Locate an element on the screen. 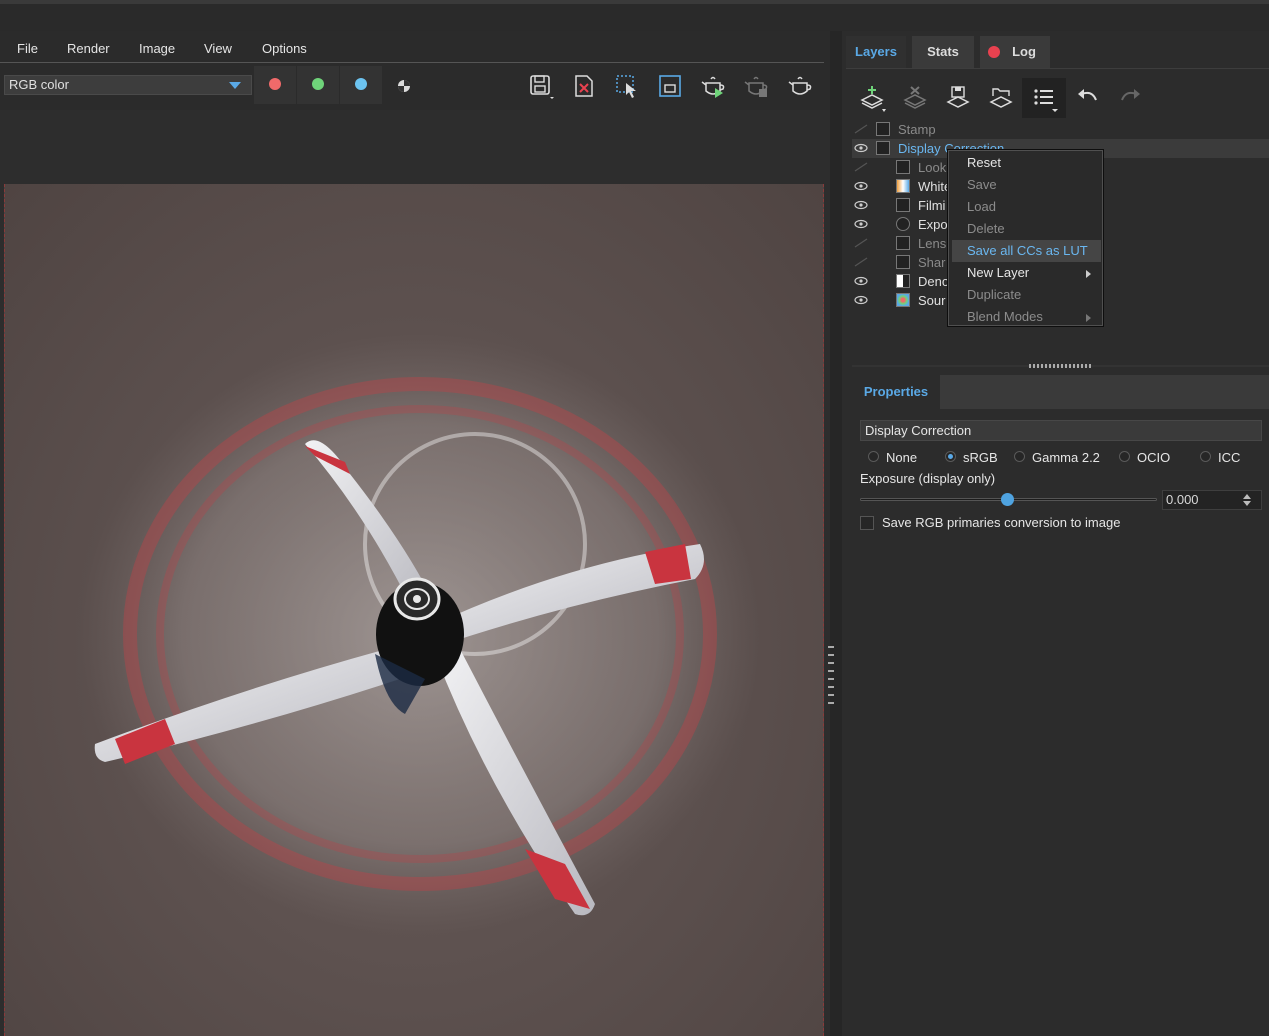 The height and width of the screenshot is (1036, 1269). menu-item-load: Load is located at coordinates (1026, 207).